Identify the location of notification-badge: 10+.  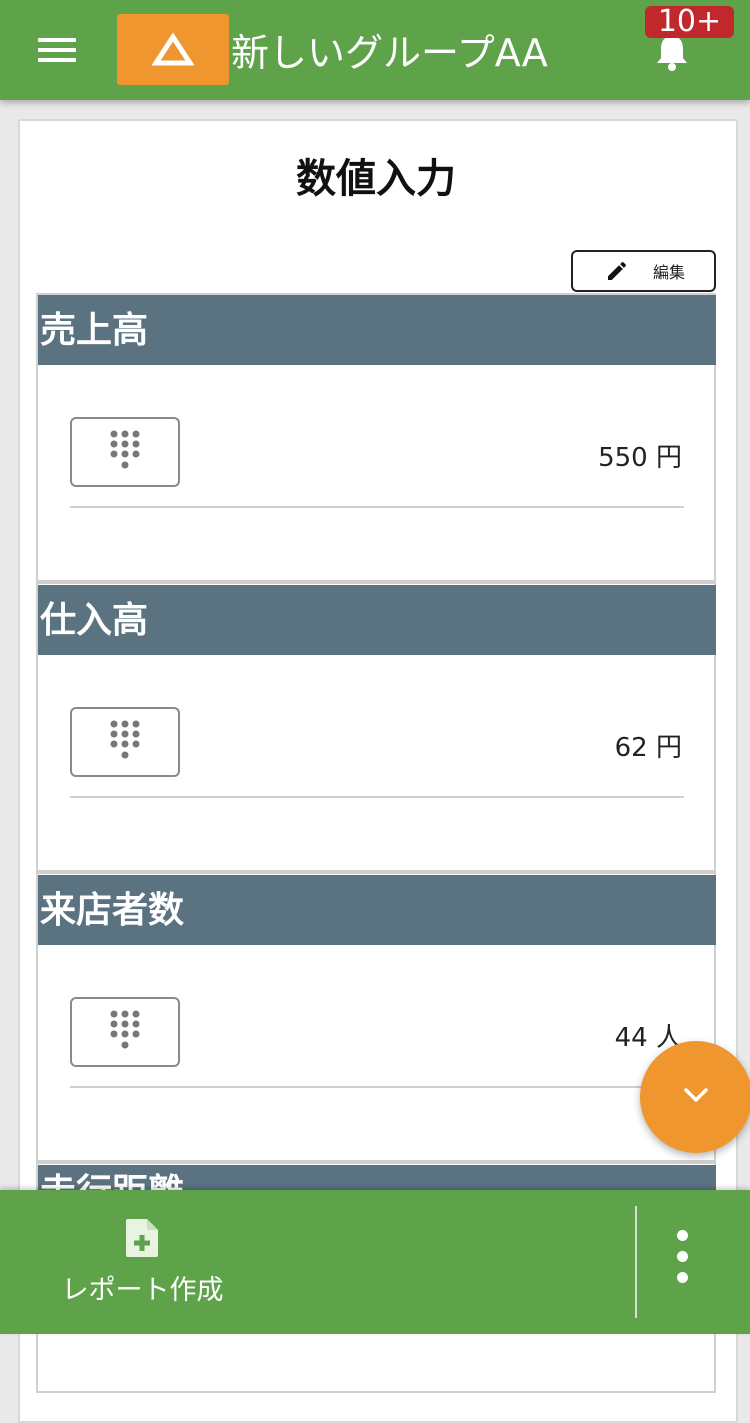
(689, 22).